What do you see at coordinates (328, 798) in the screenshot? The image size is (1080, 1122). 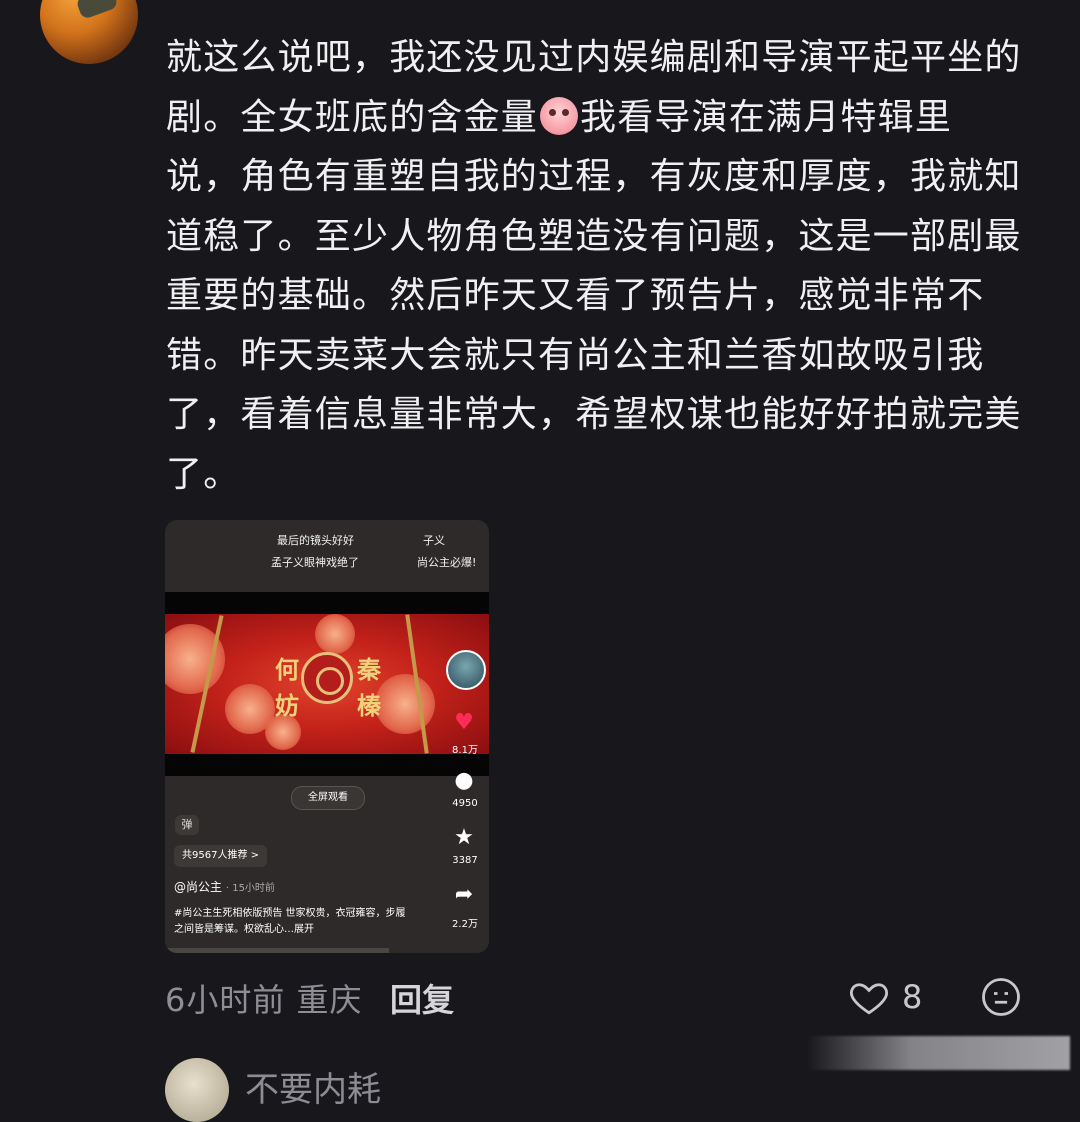 I see `fullscreen-button: 全屏观看` at bounding box center [328, 798].